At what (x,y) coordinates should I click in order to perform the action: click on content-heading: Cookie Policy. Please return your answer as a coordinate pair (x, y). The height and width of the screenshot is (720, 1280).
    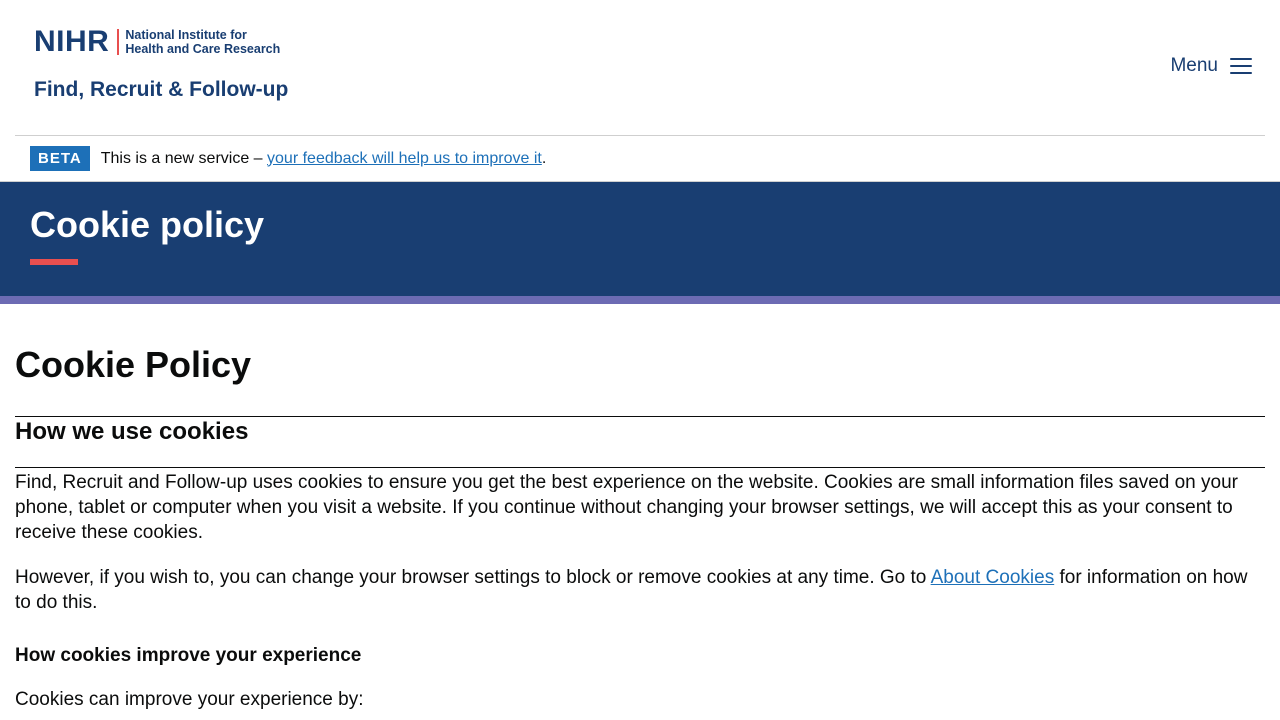
    Looking at the image, I should click on (133, 364).